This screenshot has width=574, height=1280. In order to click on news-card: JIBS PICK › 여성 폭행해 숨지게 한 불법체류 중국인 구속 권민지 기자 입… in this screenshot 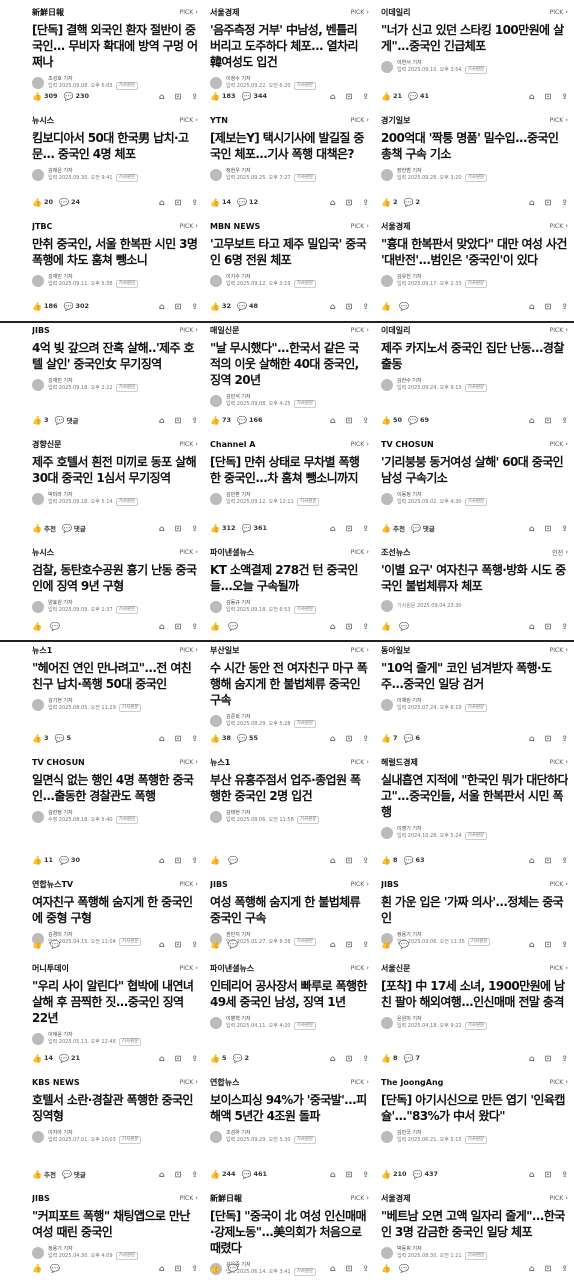, I will do `click(289, 914)`.